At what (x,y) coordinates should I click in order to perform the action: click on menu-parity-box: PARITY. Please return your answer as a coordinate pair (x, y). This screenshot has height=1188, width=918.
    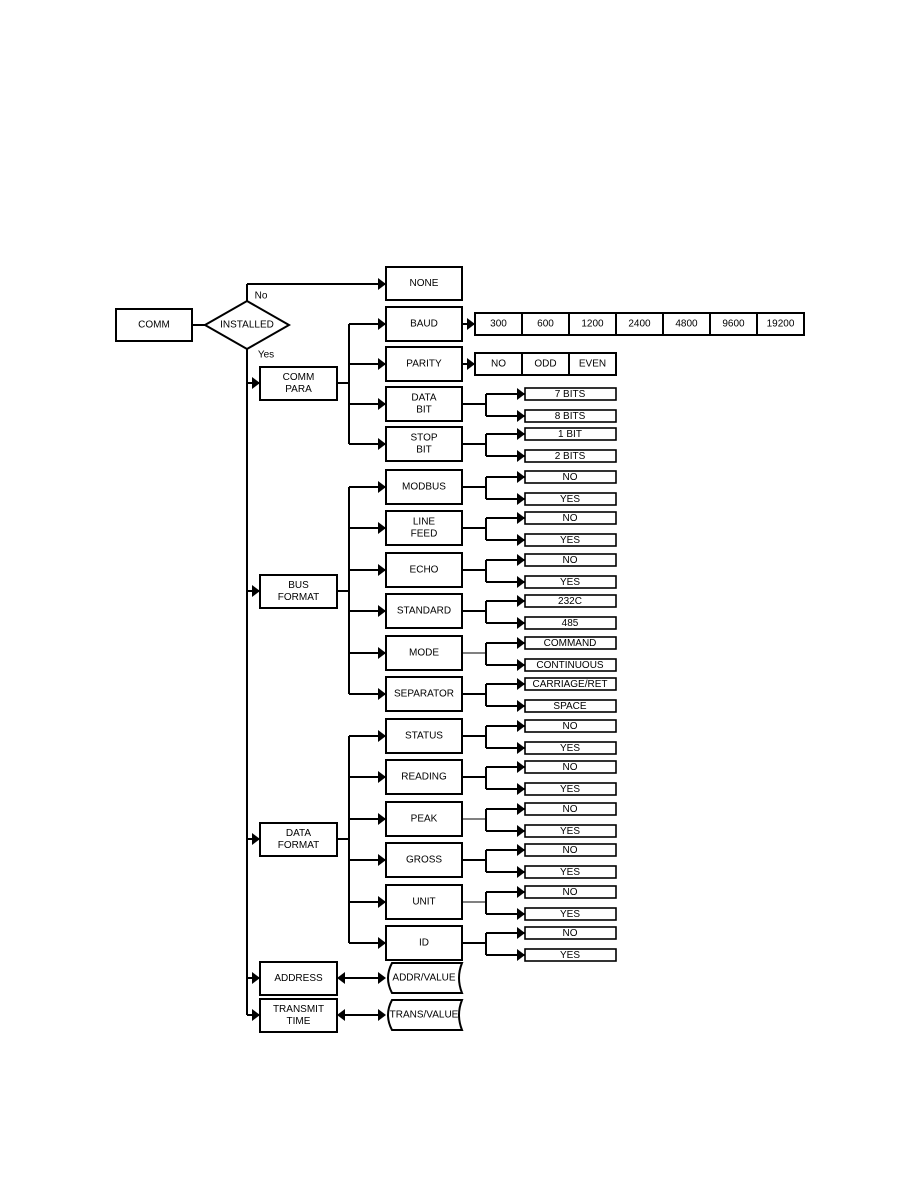
    Looking at the image, I should click on (424, 364).